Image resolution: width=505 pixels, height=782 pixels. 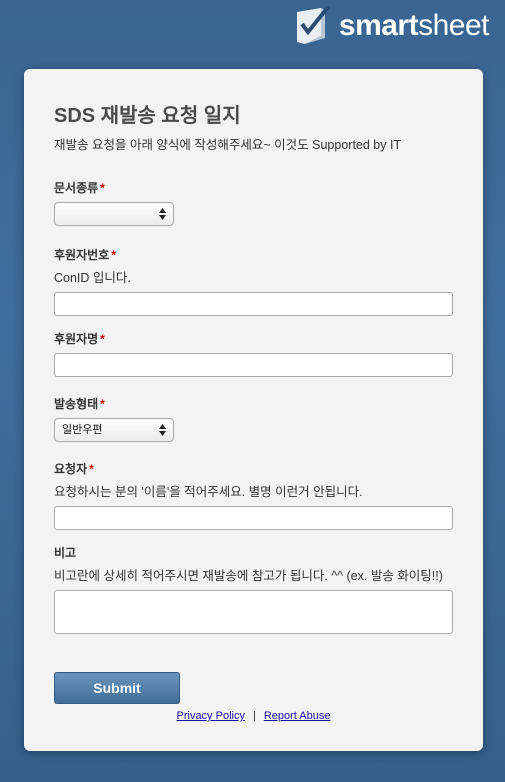 What do you see at coordinates (253, 304) in the screenshot?
I see `sponsor-number-input` at bounding box center [253, 304].